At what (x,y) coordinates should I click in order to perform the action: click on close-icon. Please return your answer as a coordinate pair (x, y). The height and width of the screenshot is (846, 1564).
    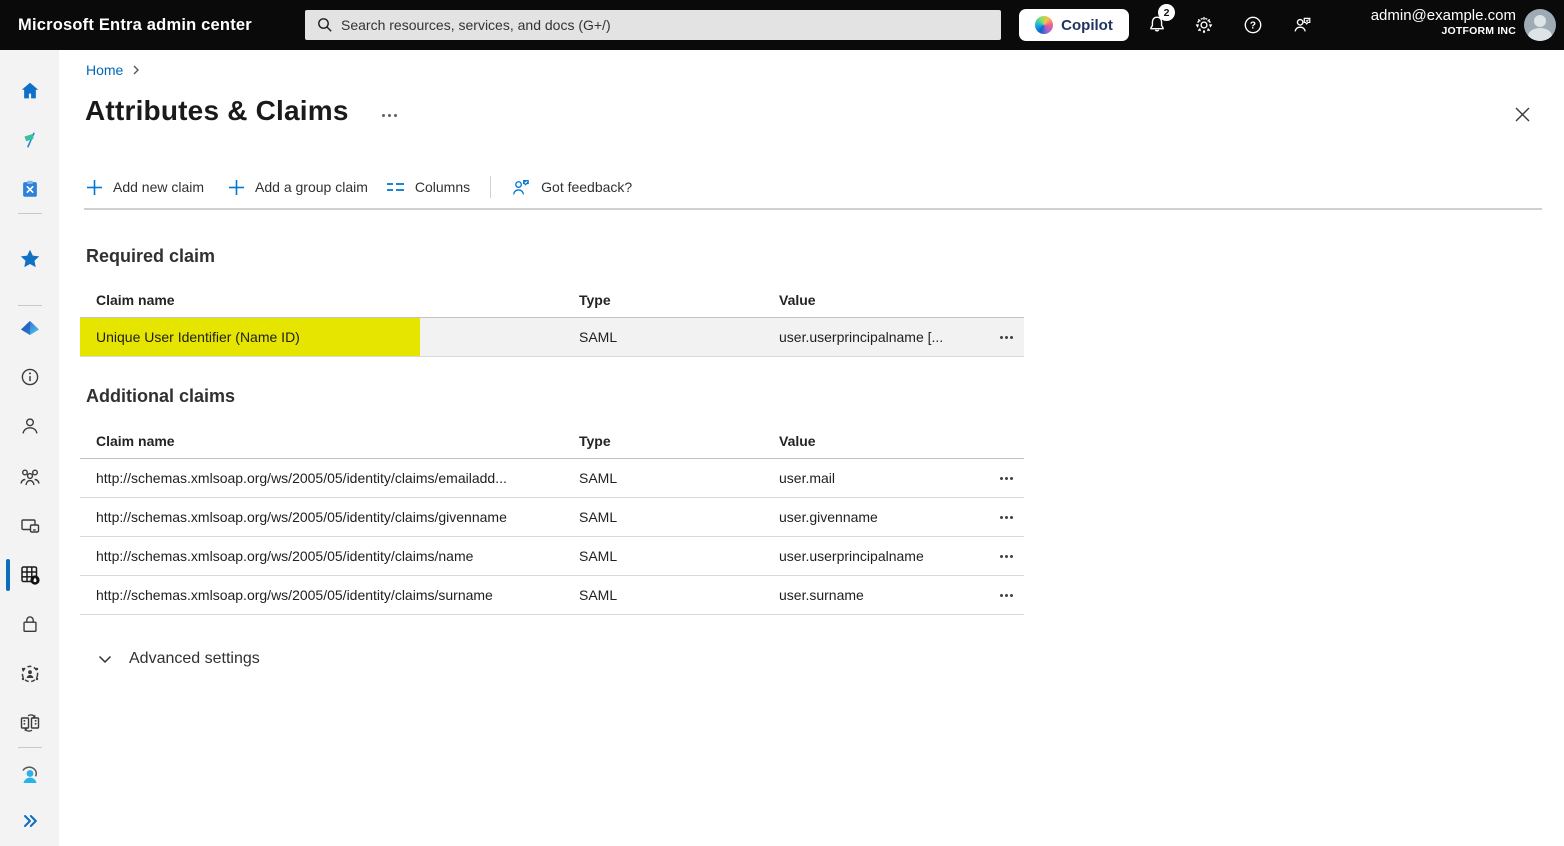
    Looking at the image, I should click on (1522, 114).